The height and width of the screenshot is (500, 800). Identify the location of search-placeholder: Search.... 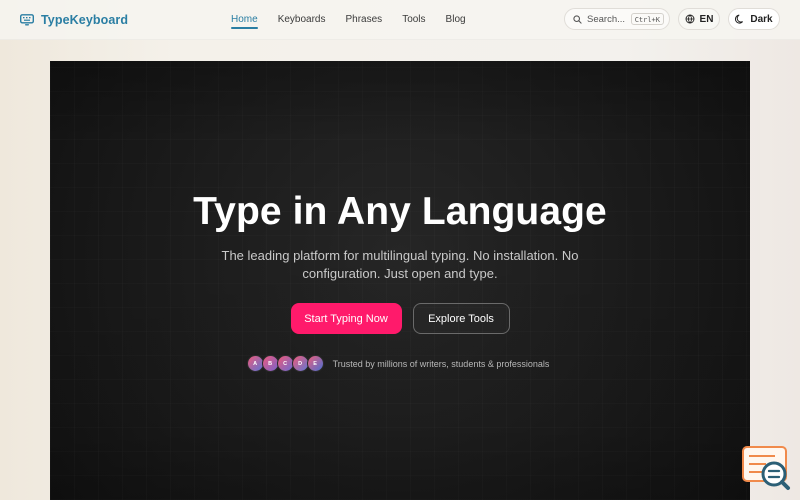
(606, 19).